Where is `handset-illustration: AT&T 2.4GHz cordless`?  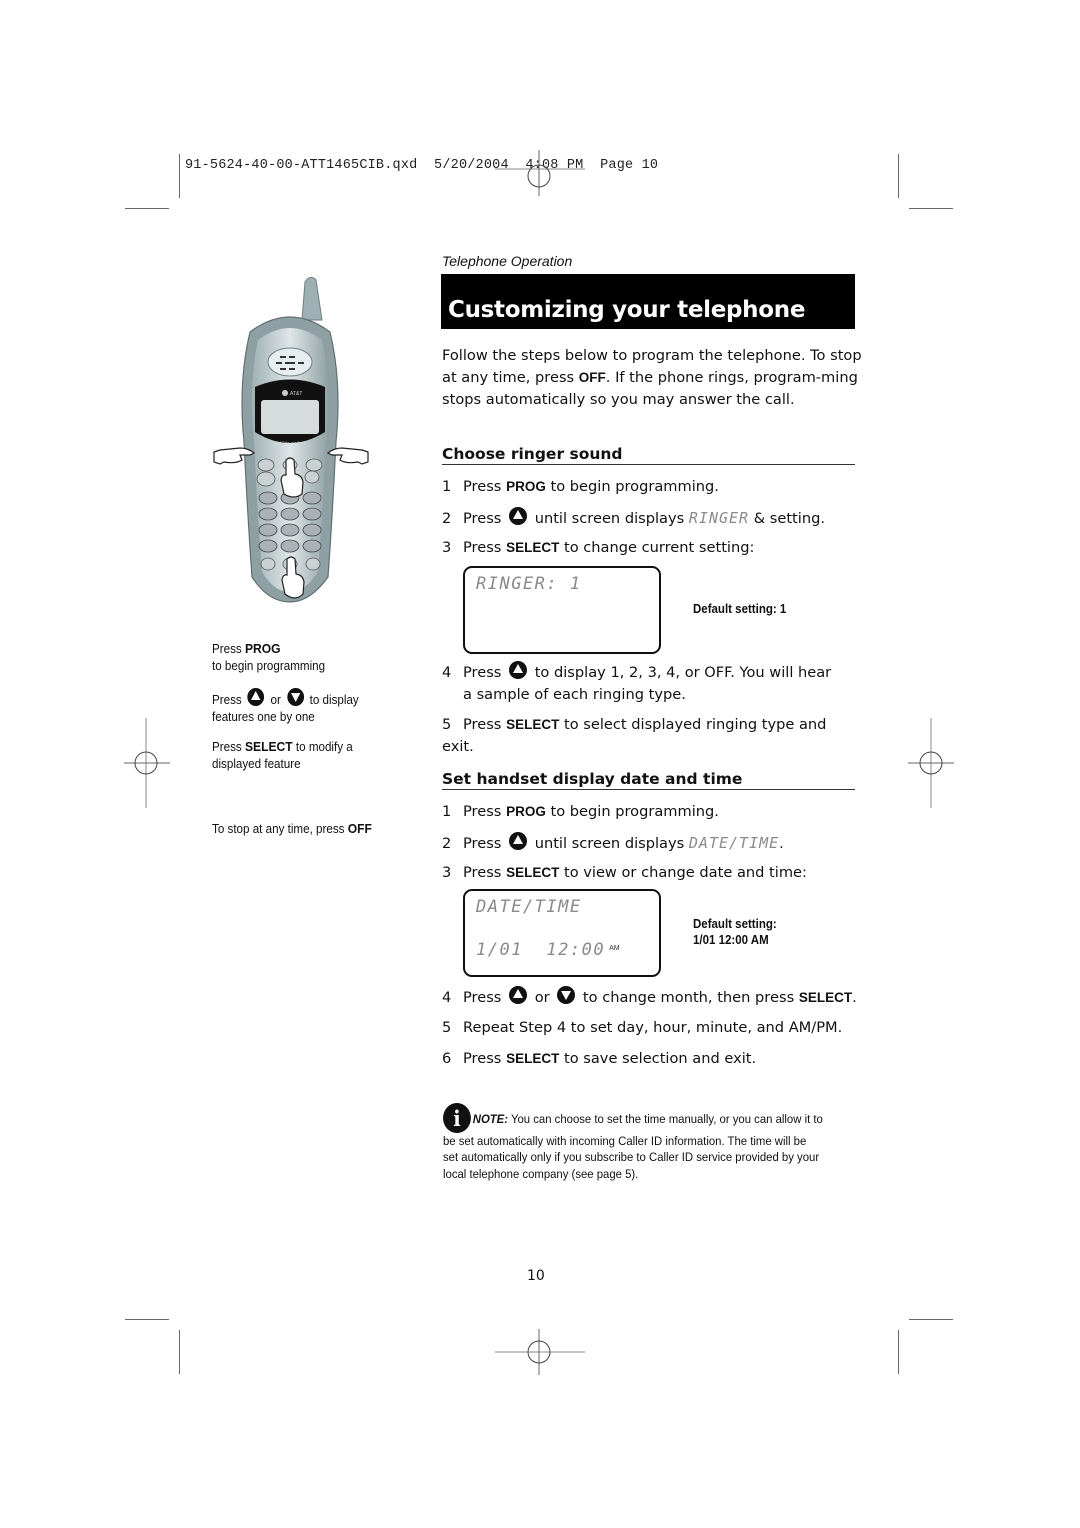
handset-illustration: AT&T 2.4GHz cordless is located at coordinates (291, 439).